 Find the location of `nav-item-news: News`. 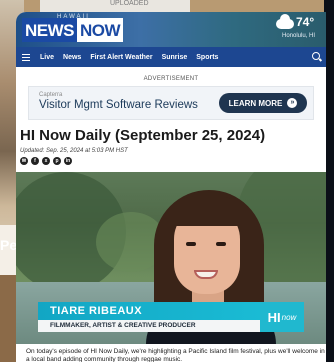

nav-item-news: News is located at coordinates (72, 57).